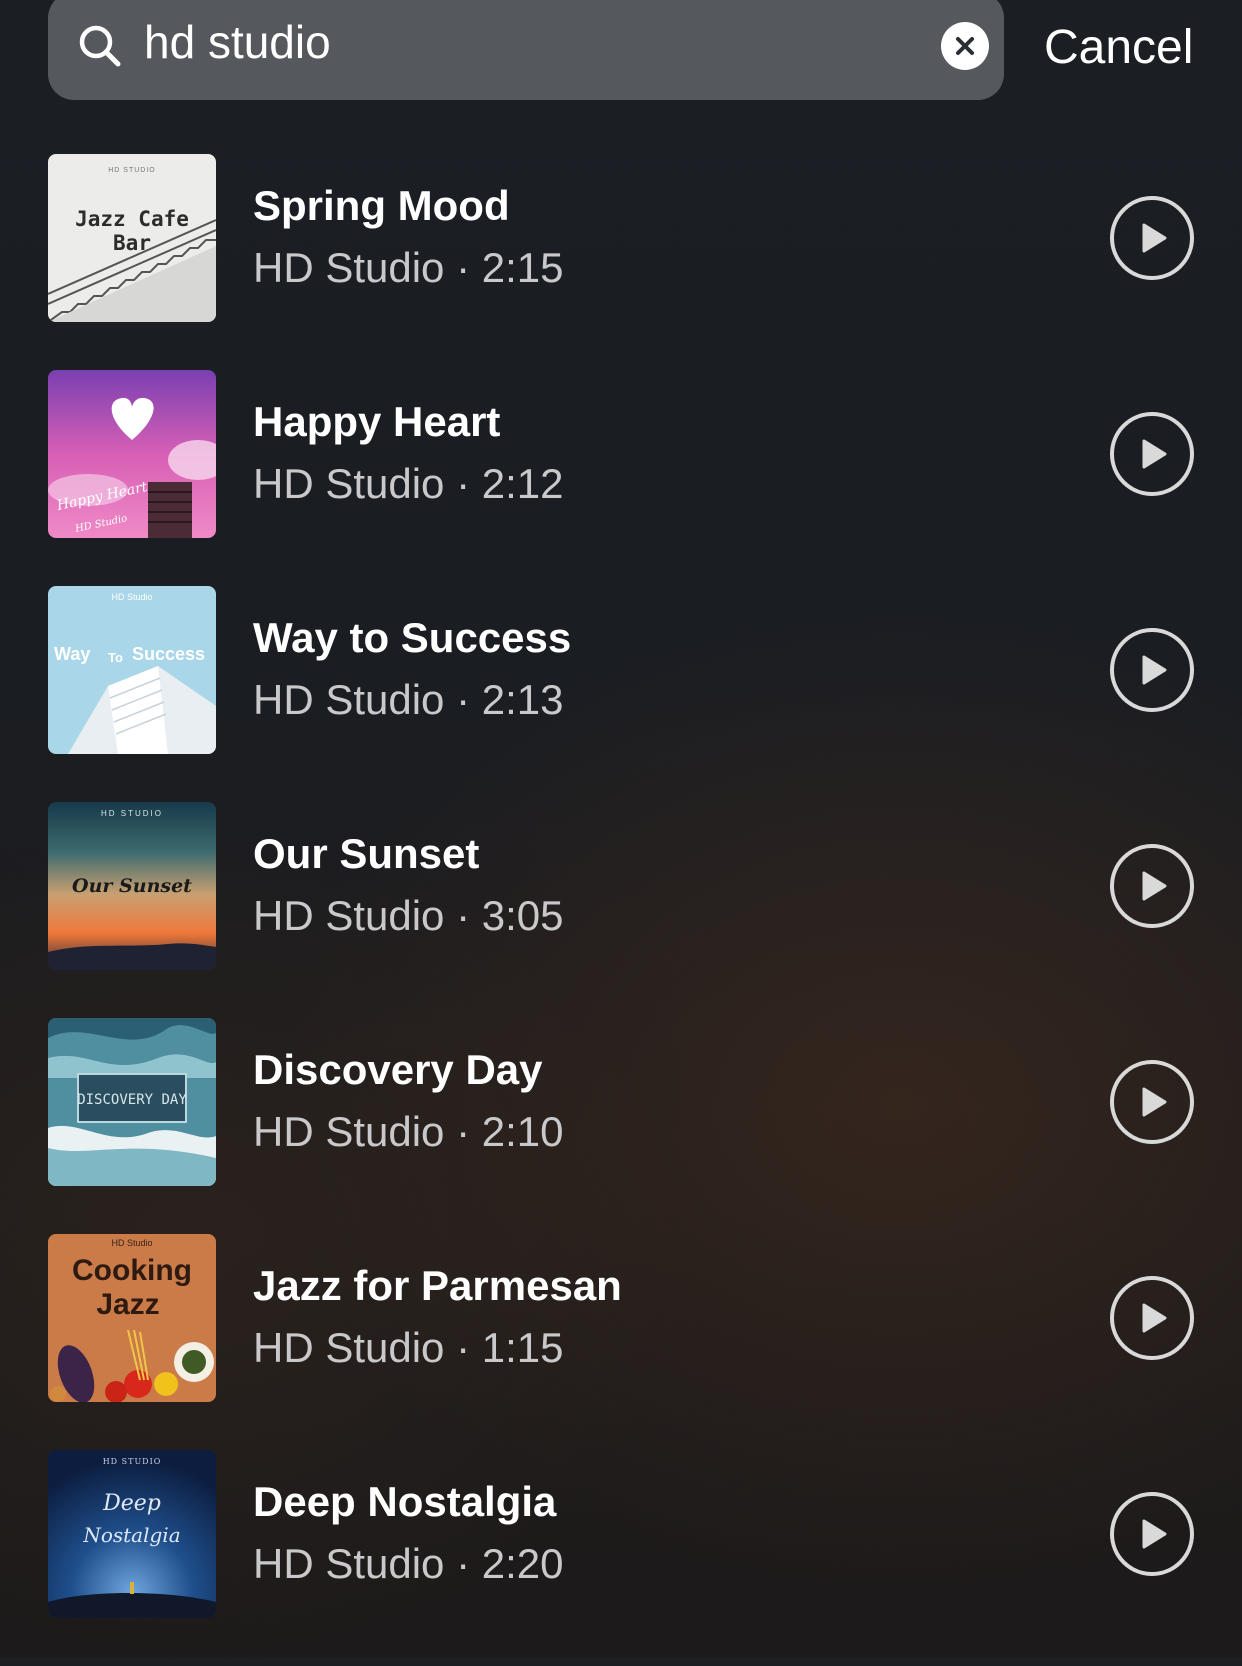  I want to click on song-title: Spring Mood, so click(381, 205).